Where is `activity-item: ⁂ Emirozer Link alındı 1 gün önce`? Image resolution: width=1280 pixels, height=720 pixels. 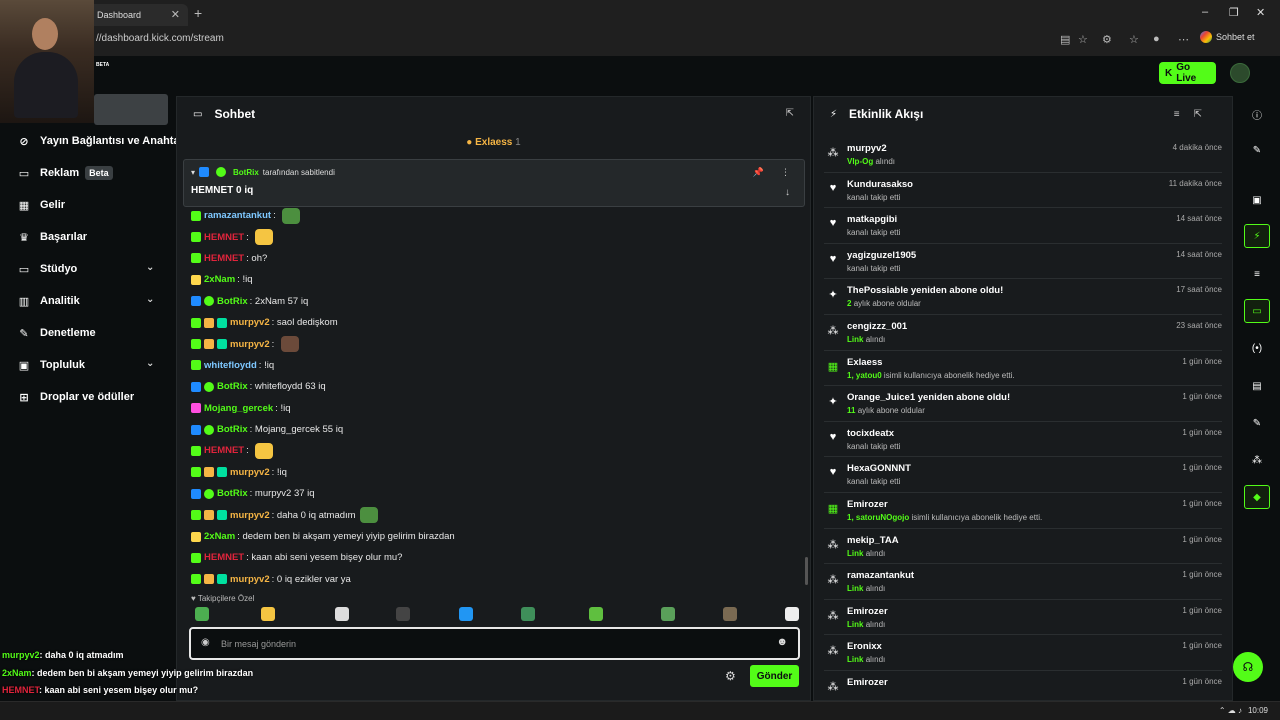
activity-item: ⁂ Emirozer Link alındı 1 gün önce is located at coordinates (1023, 618).